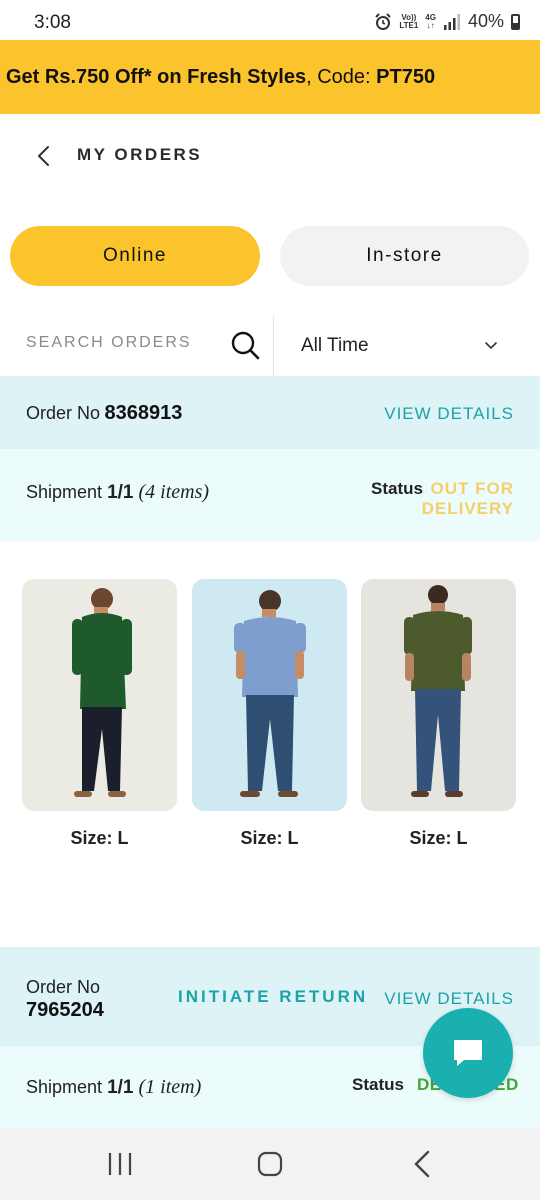 The image size is (540, 1200). What do you see at coordinates (438, 691) in the screenshot?
I see `model-olive-shirt-image` at bounding box center [438, 691].